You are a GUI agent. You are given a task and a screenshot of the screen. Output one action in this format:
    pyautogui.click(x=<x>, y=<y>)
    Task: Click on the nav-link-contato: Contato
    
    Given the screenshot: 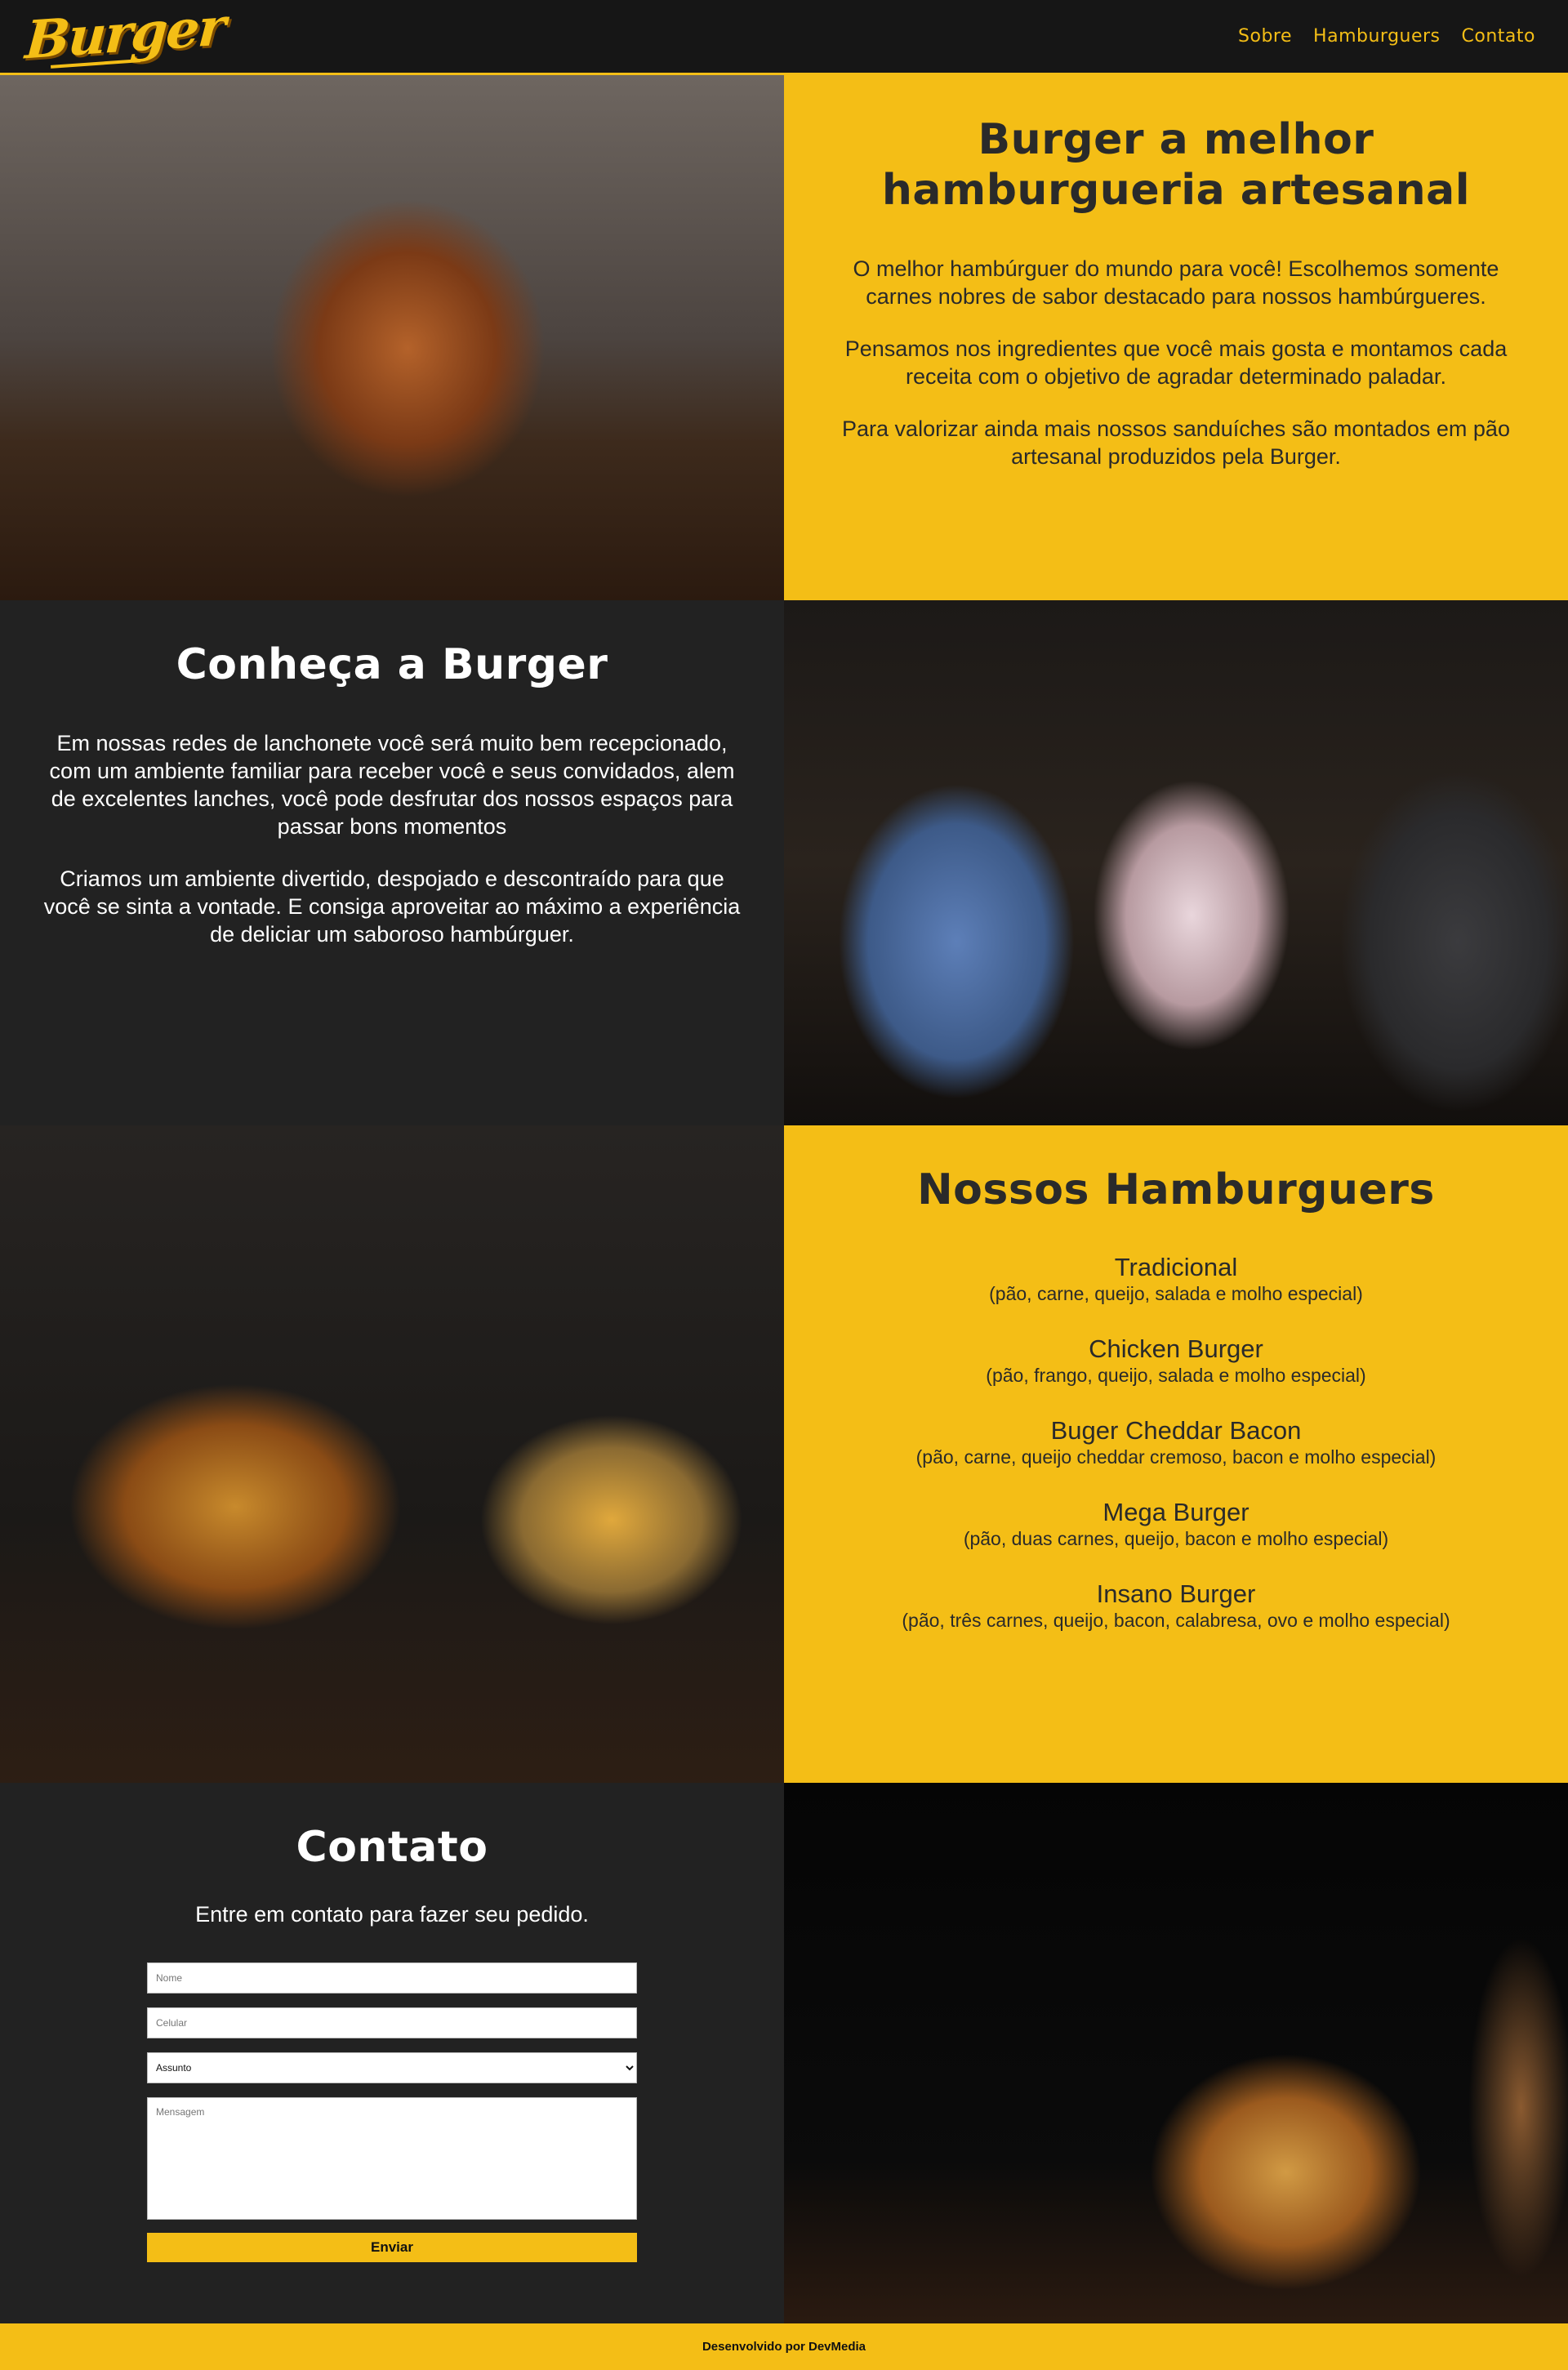 What is the action you would take?
    pyautogui.click(x=1498, y=36)
    